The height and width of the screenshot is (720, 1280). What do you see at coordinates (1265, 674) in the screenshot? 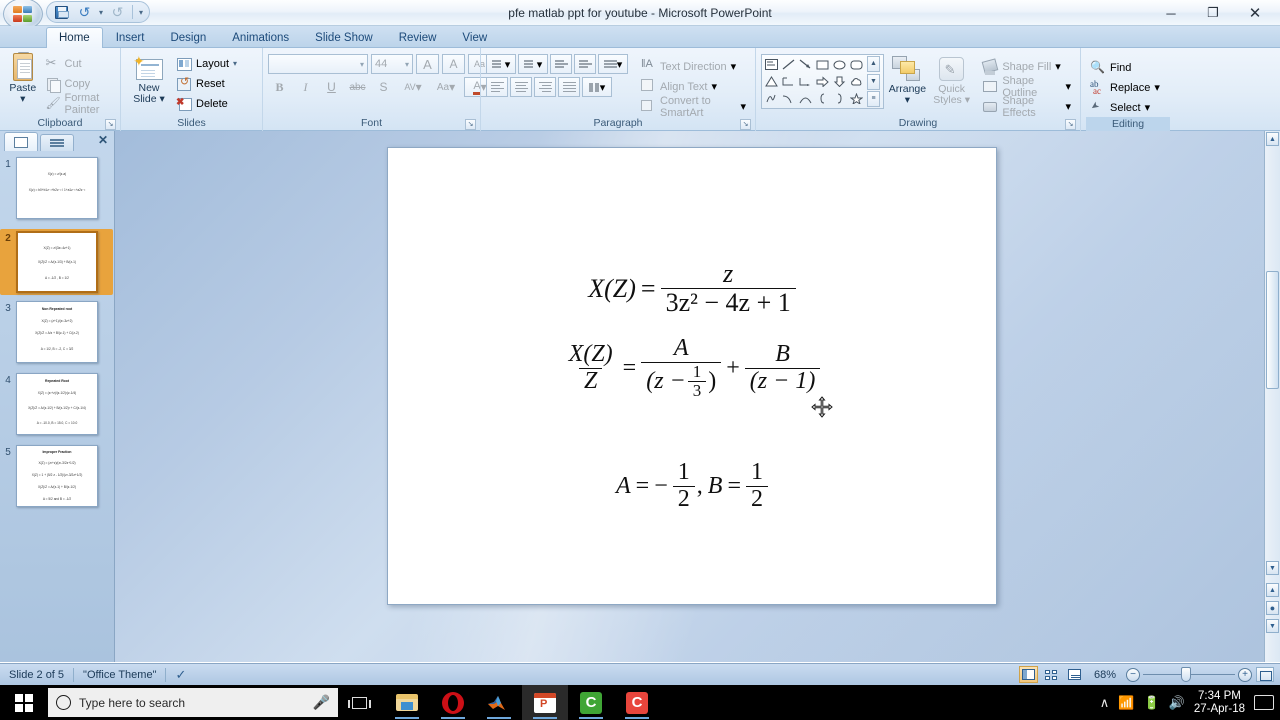
I see `fit-slide-to-window-button` at bounding box center [1265, 674].